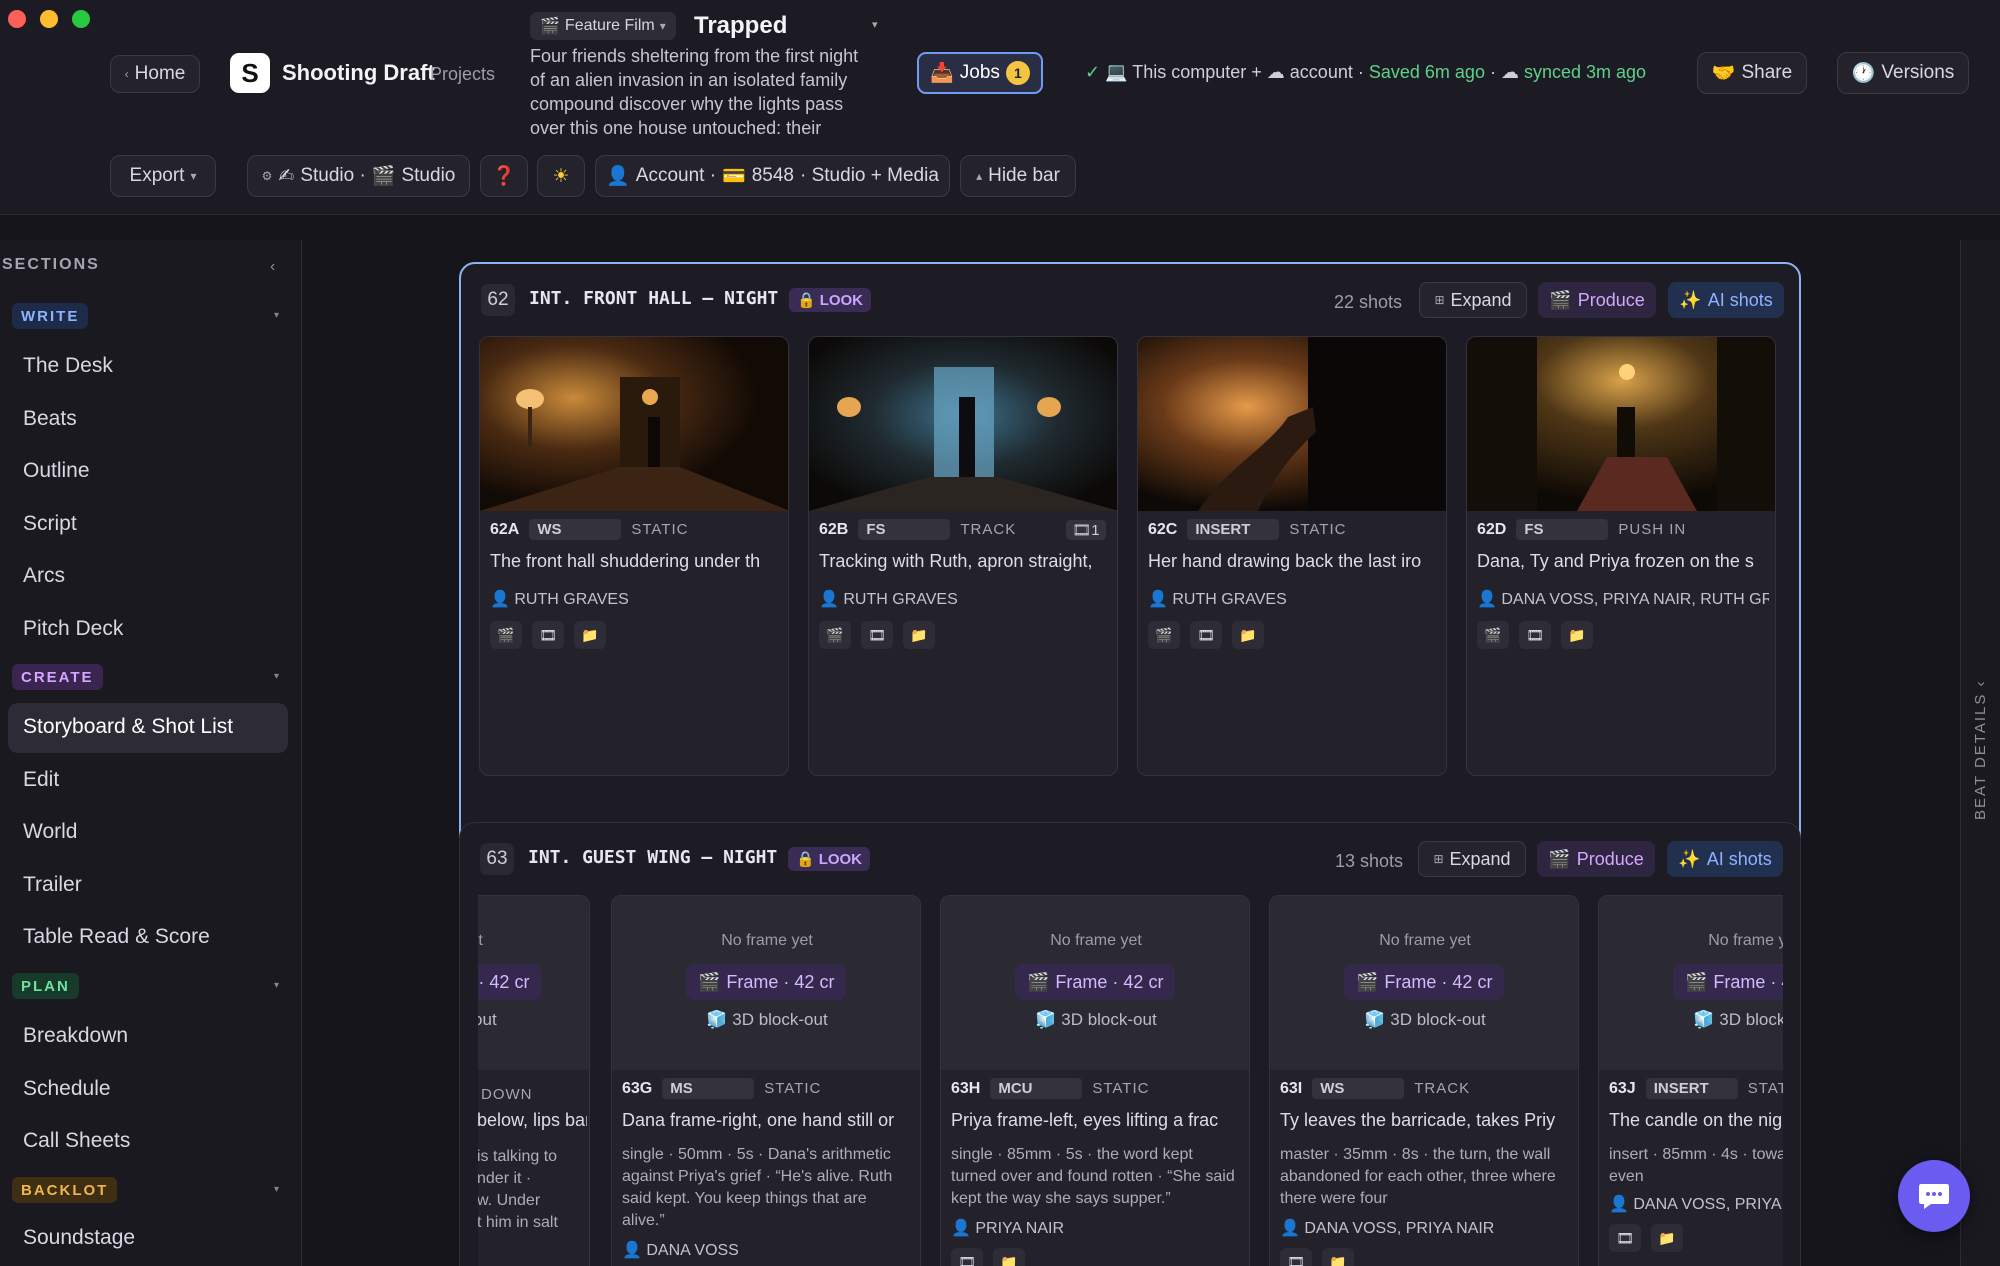  I want to click on close-window-button, so click(17, 19).